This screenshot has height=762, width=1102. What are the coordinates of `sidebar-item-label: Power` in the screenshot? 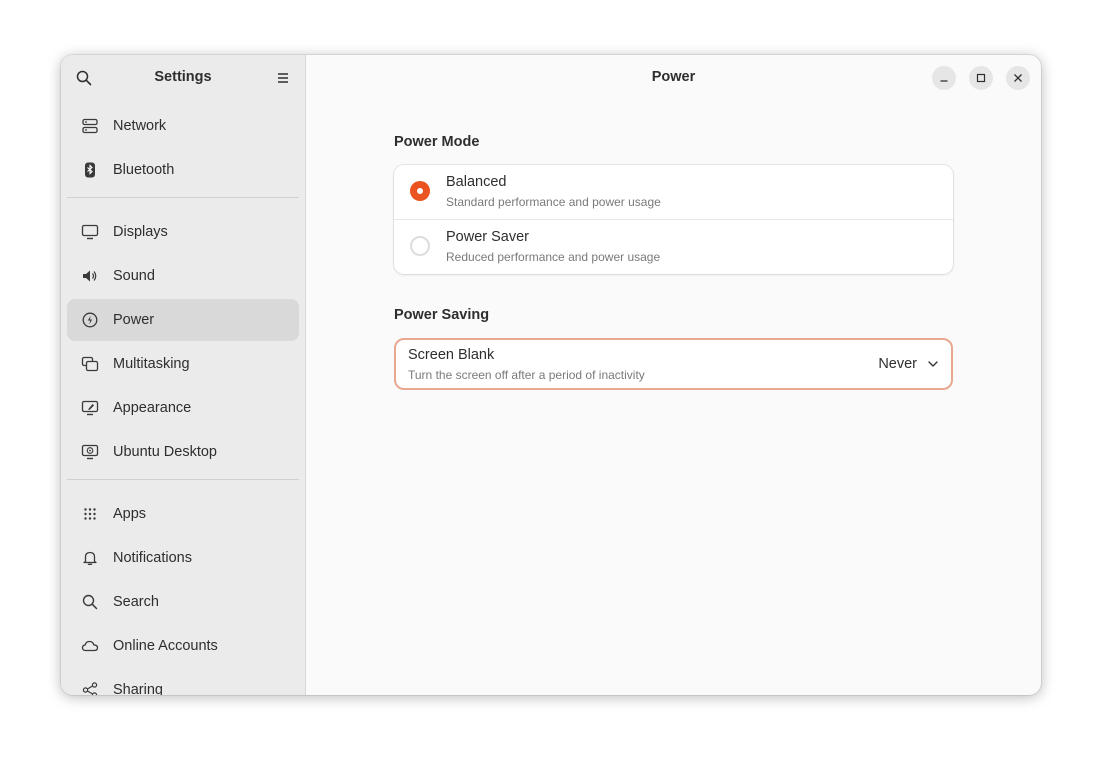 It's located at (134, 320).